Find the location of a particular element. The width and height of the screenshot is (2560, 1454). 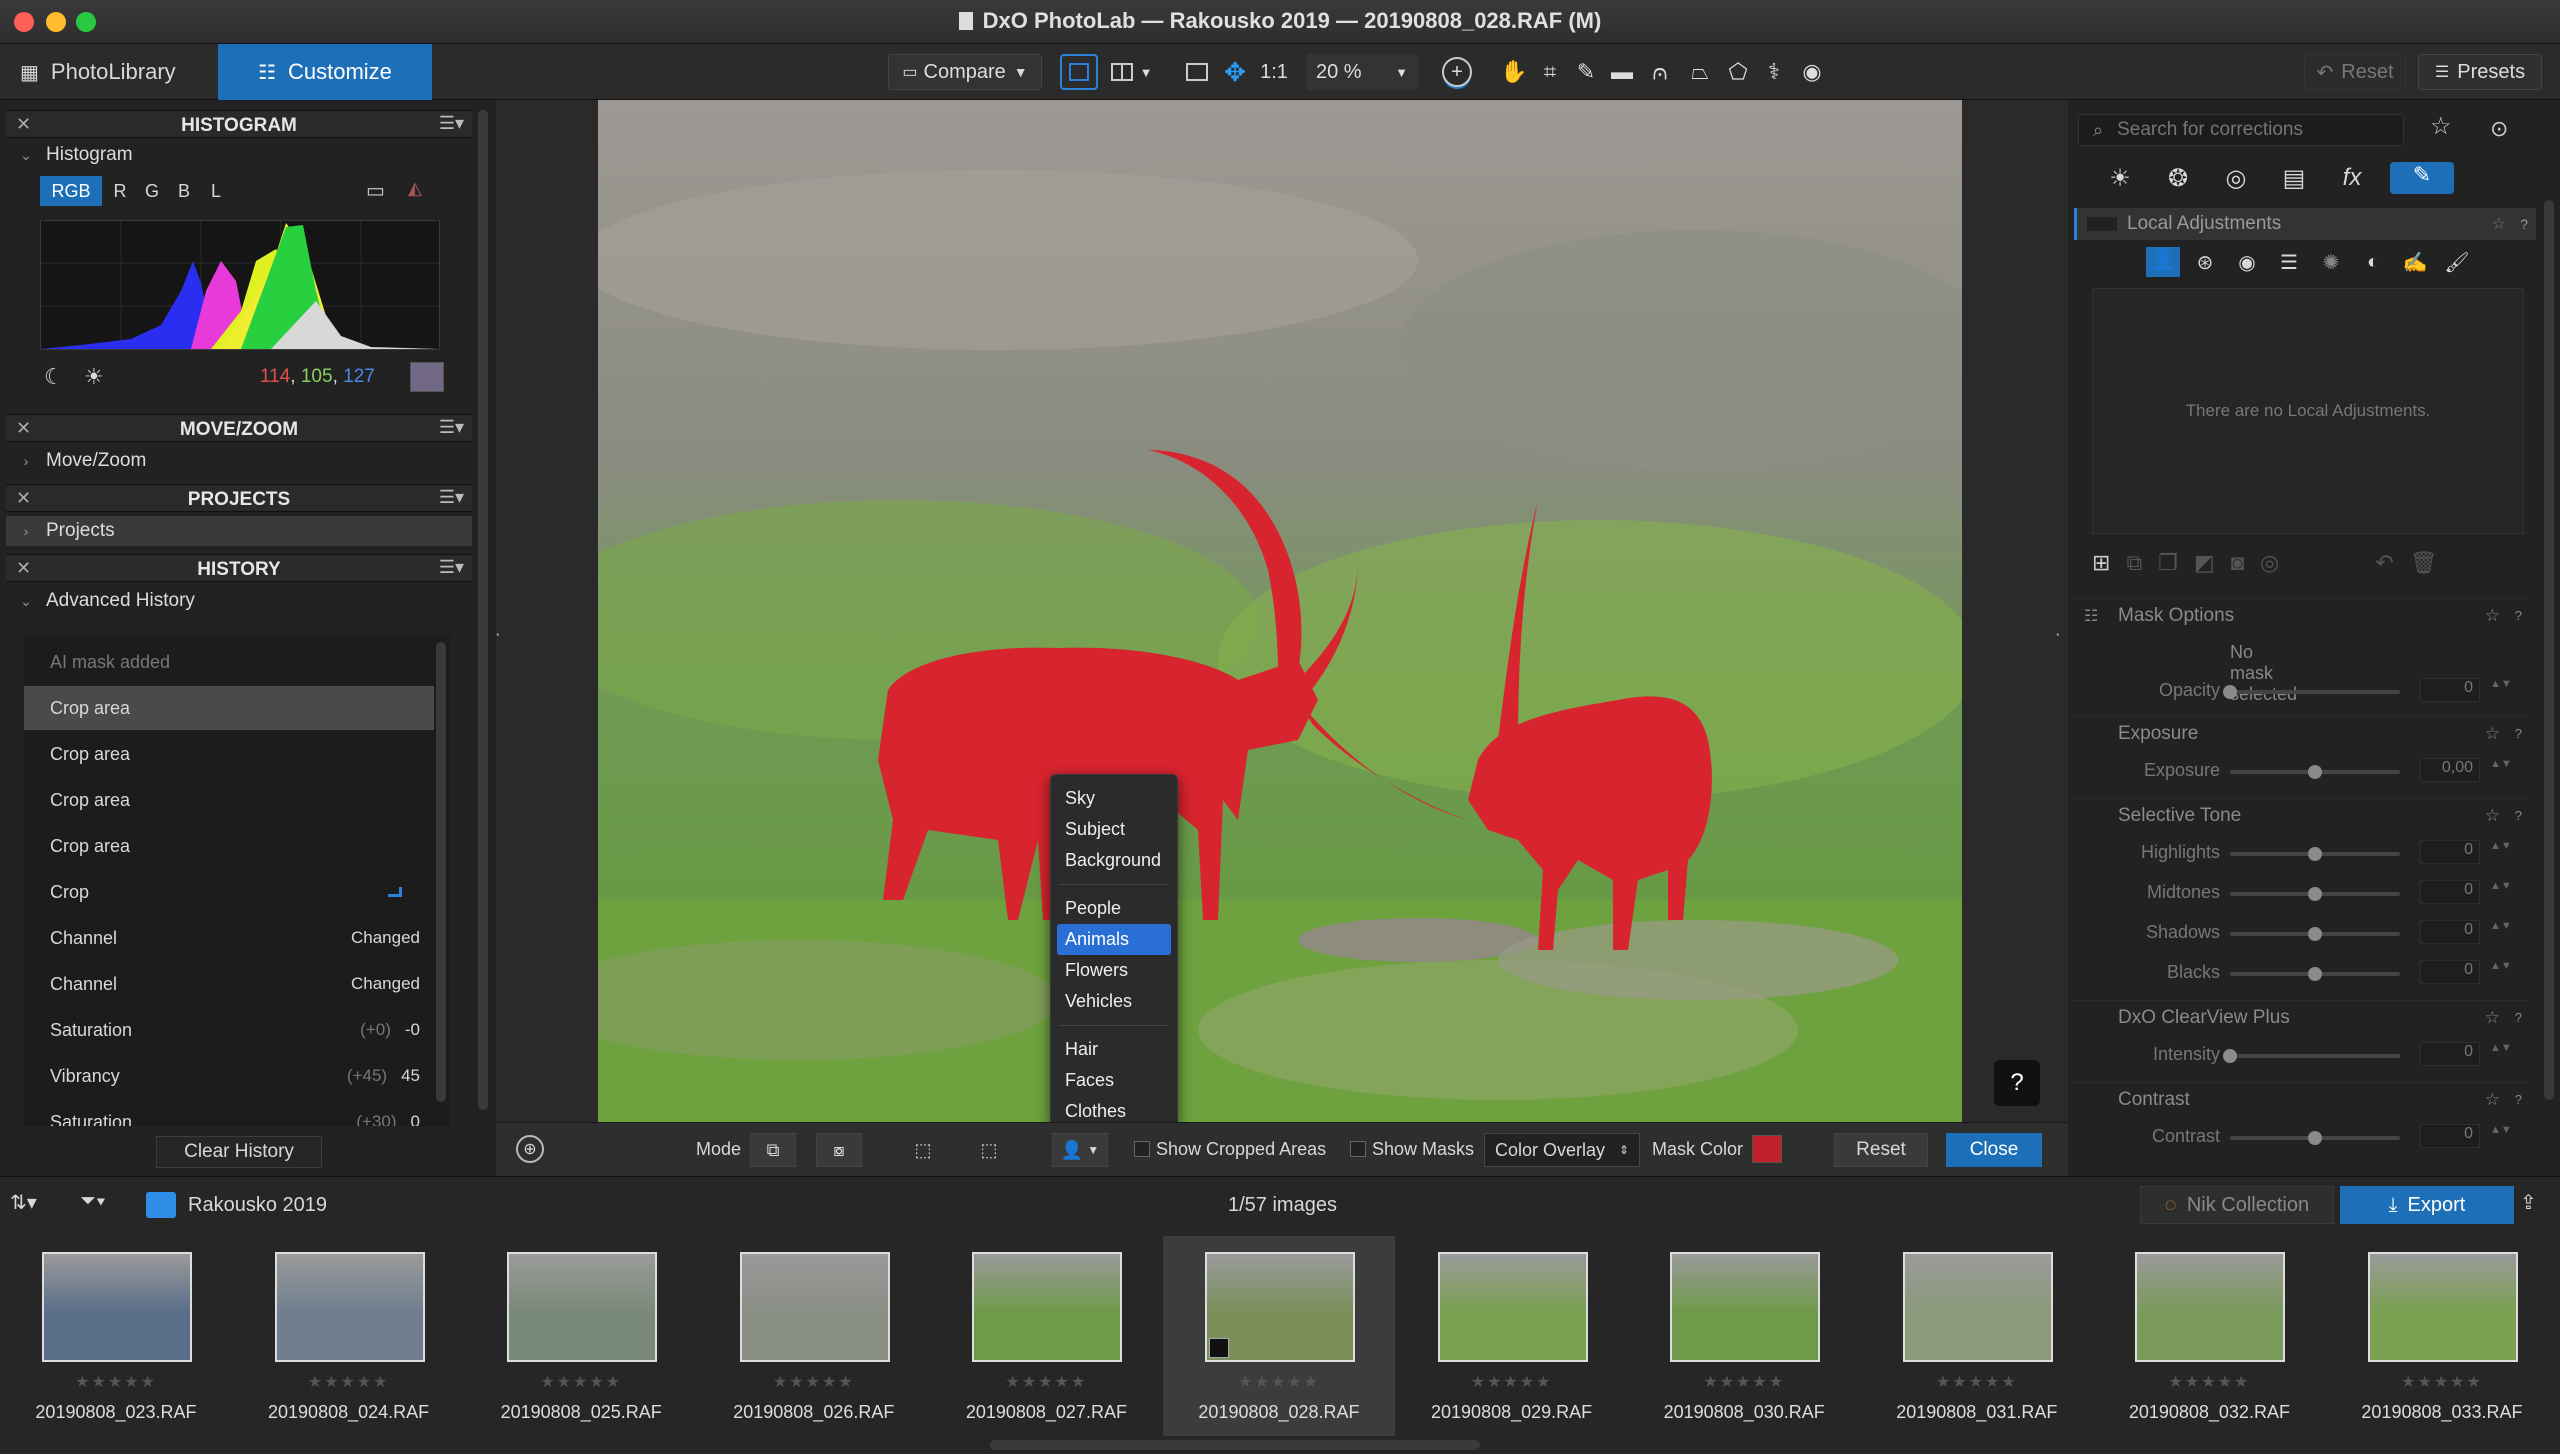

section-header: Exposure ☆? is located at coordinates (2300, 733).